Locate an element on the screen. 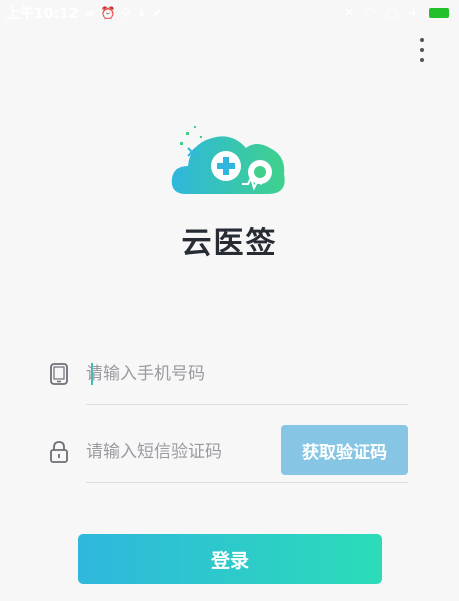 The height and width of the screenshot is (601, 459). download-icon: ↓ is located at coordinates (141, 13).